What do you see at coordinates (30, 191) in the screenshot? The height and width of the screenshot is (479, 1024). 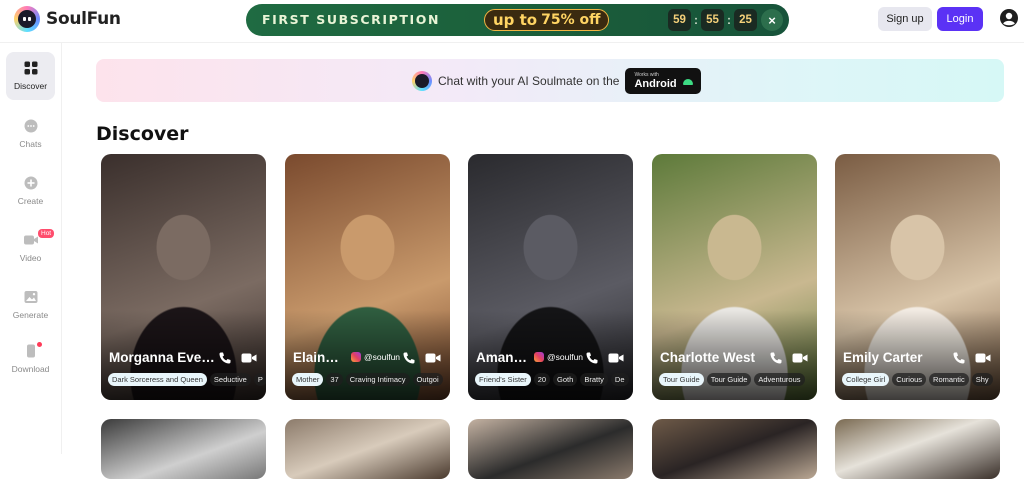 I see `sidebar-item-create: Create` at bounding box center [30, 191].